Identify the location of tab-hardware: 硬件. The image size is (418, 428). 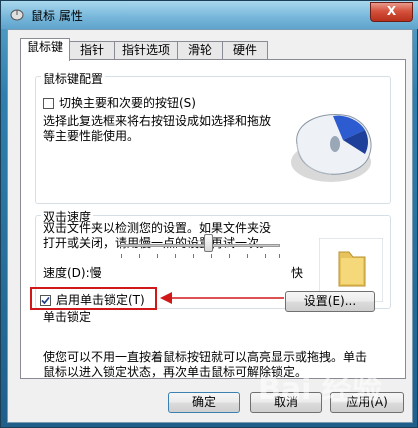
(245, 50).